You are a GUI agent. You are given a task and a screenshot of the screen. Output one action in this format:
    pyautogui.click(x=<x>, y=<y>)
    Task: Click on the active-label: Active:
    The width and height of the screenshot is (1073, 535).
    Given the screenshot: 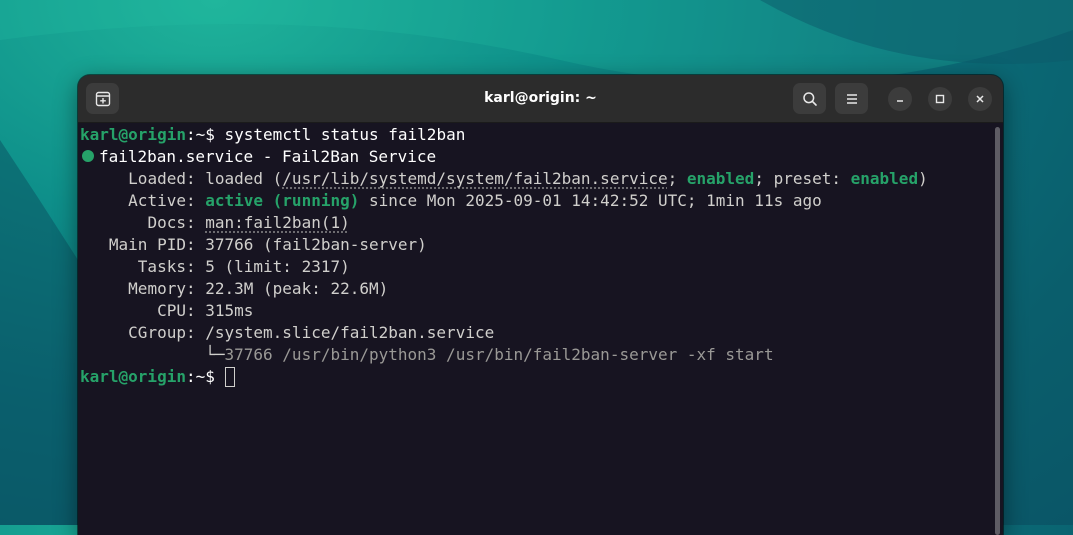 What is the action you would take?
    pyautogui.click(x=167, y=200)
    